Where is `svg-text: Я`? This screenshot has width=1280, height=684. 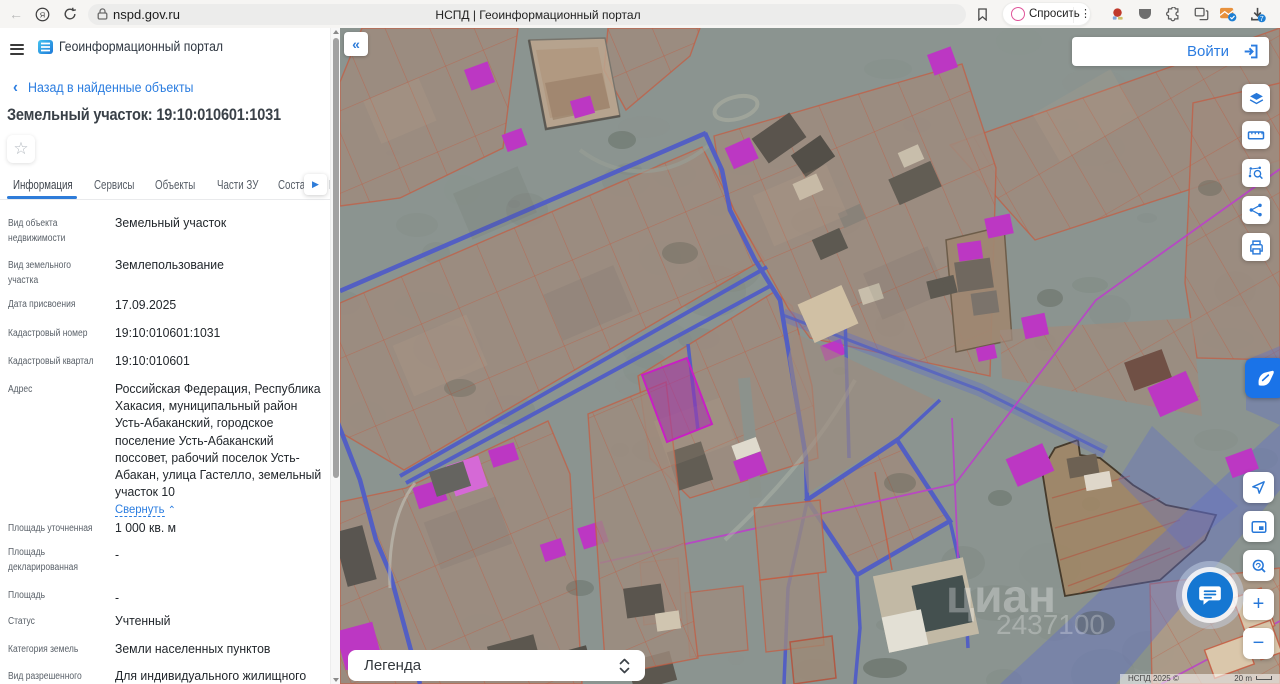 svg-text: Я is located at coordinates (41, 14).